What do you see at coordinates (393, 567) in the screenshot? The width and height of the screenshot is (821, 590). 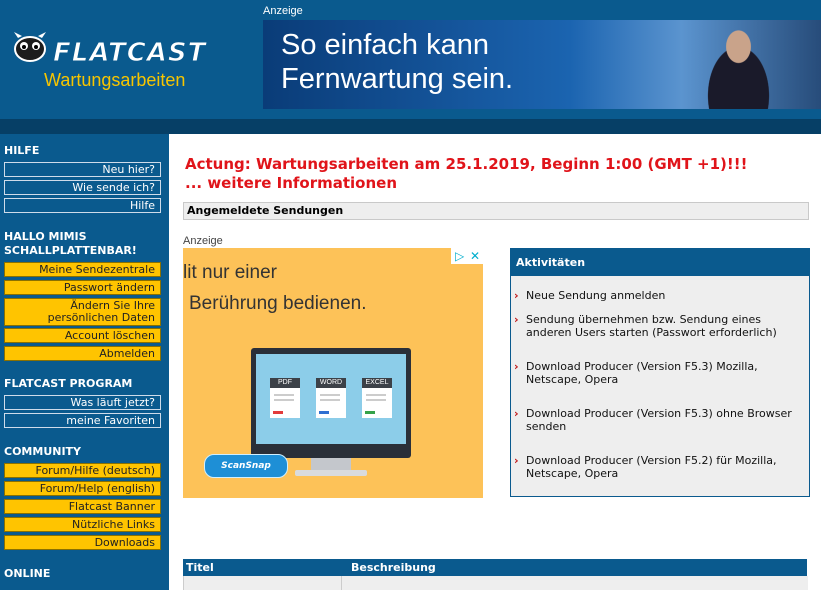 I see `column-header-beschreibung: Beschreibung` at bounding box center [393, 567].